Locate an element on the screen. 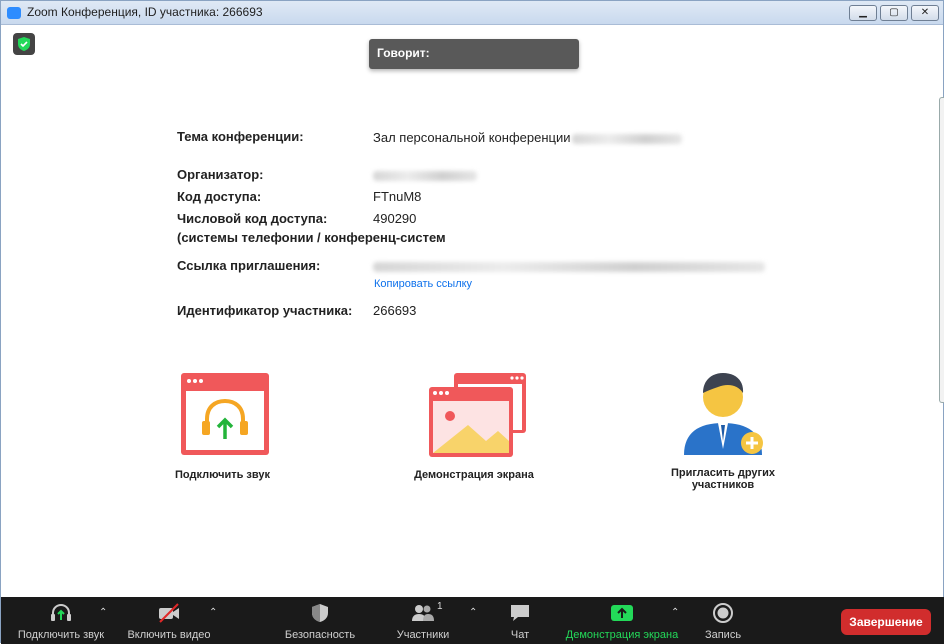 The image size is (944, 644). video-options-chevron-up-icon: ⌃ is located at coordinates (213, 612).